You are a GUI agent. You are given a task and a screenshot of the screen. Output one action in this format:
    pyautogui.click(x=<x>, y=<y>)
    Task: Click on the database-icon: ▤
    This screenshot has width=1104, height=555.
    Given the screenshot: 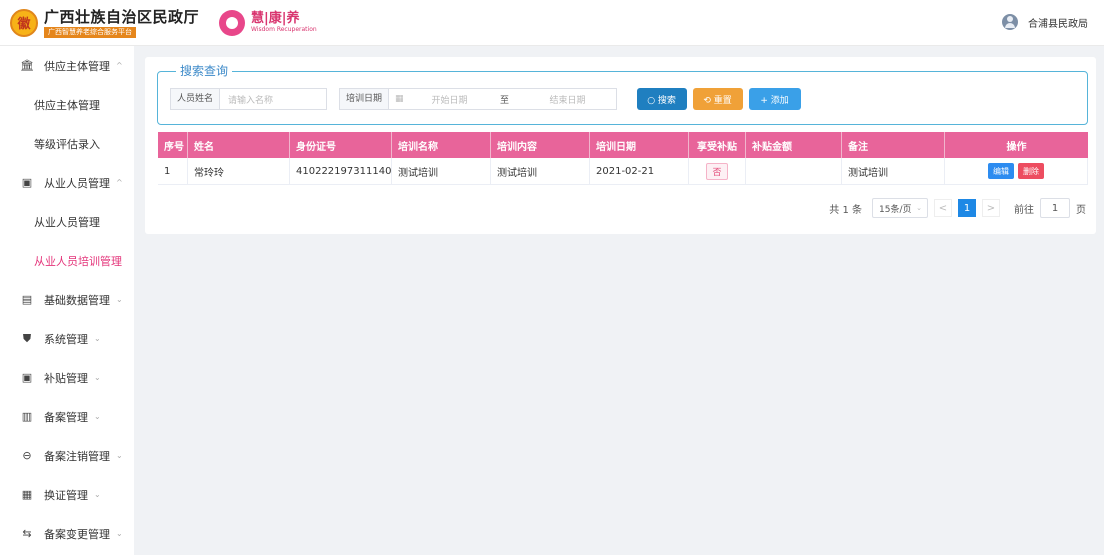 What is the action you would take?
    pyautogui.click(x=27, y=299)
    